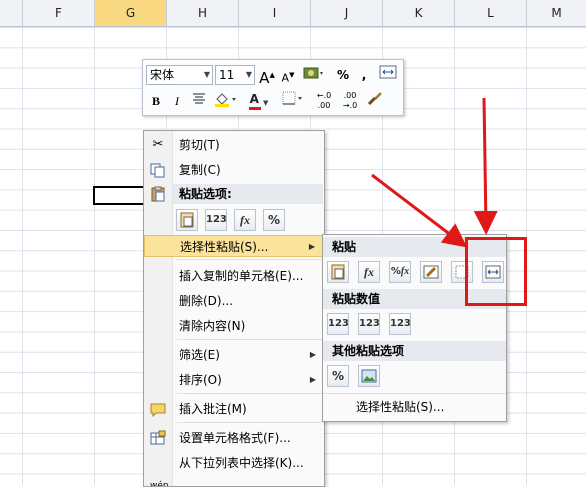 The image size is (586, 487). I want to click on red-arrow-diagonal, so click(419, 210).